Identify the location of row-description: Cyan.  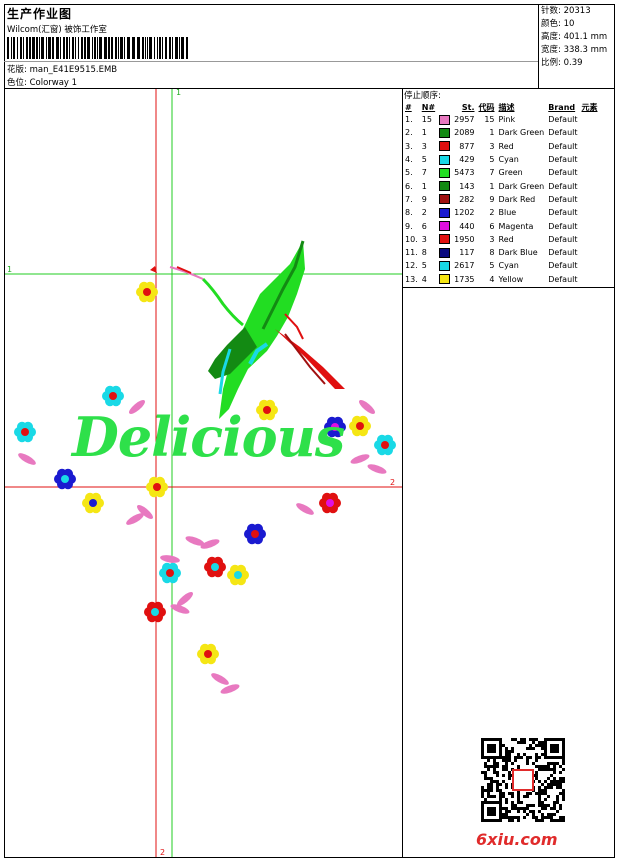
(508, 160).